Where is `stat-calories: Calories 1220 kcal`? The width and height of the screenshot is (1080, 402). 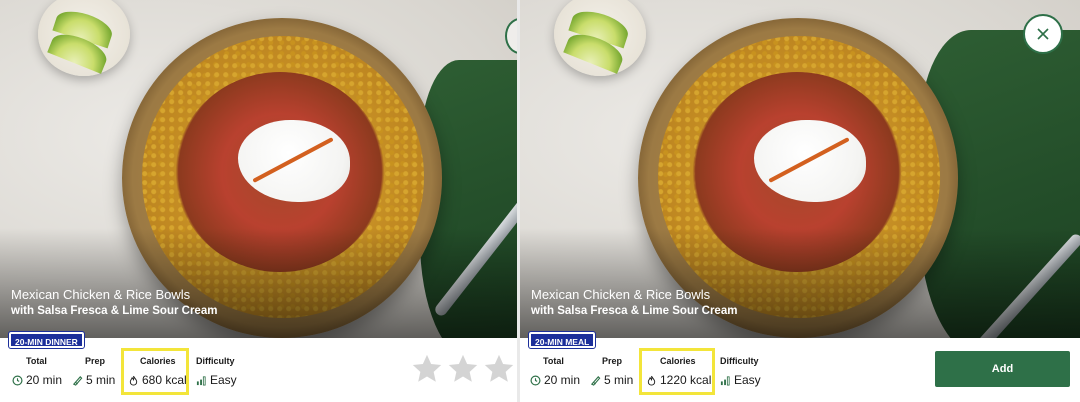
stat-calories: Calories 1220 kcal is located at coordinates (678, 372).